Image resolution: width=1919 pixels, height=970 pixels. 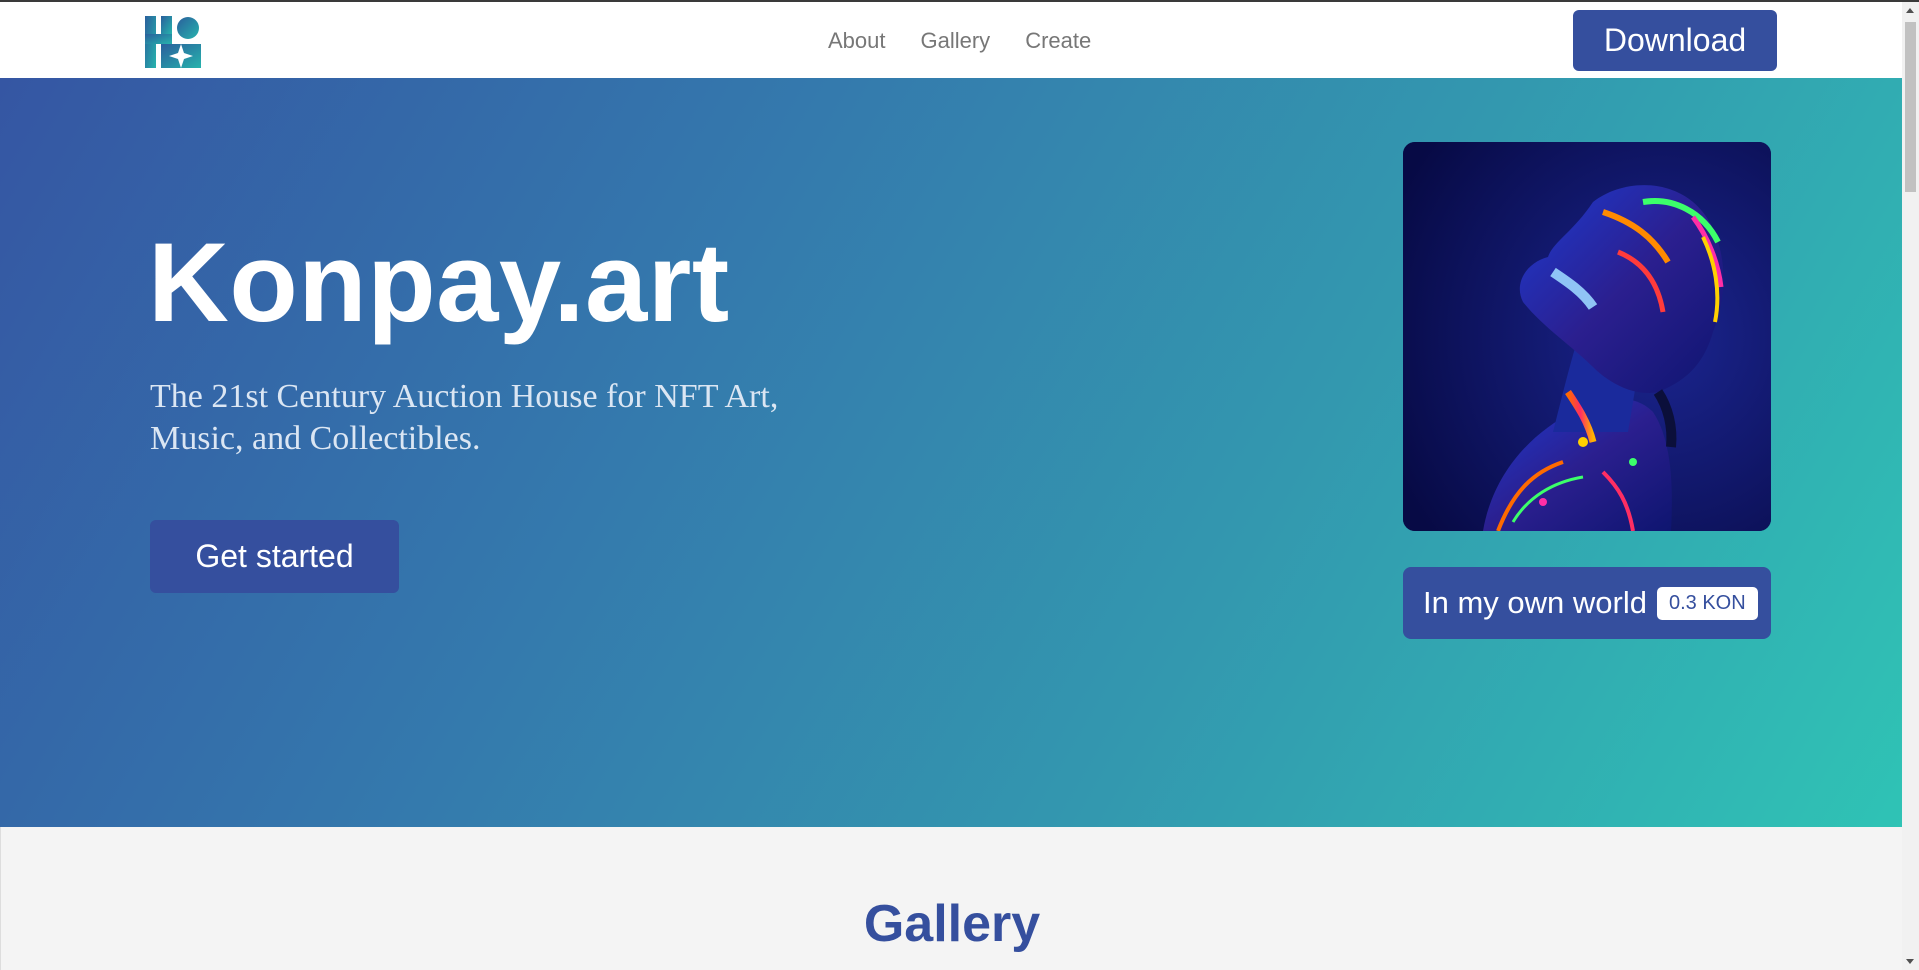 I want to click on nav-link-create: Create, so click(x=1058, y=41).